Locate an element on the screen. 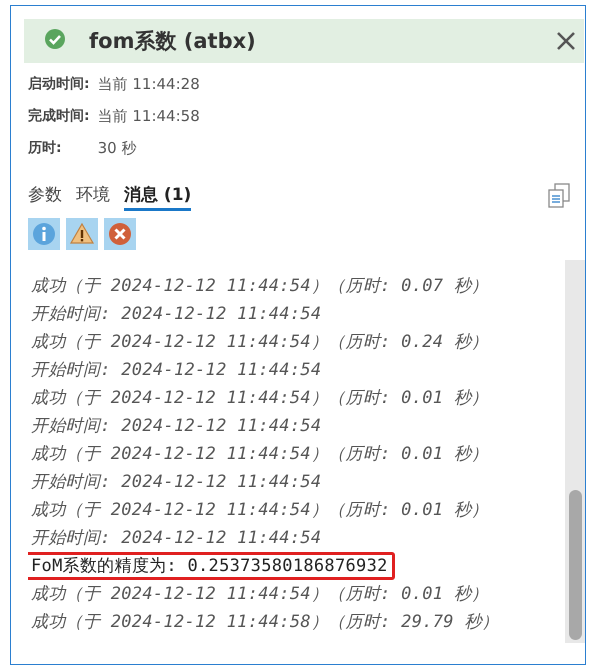 Image resolution: width=596 pixels, height=672 pixels. detail-value: 当前 11:44:28 is located at coordinates (149, 84).